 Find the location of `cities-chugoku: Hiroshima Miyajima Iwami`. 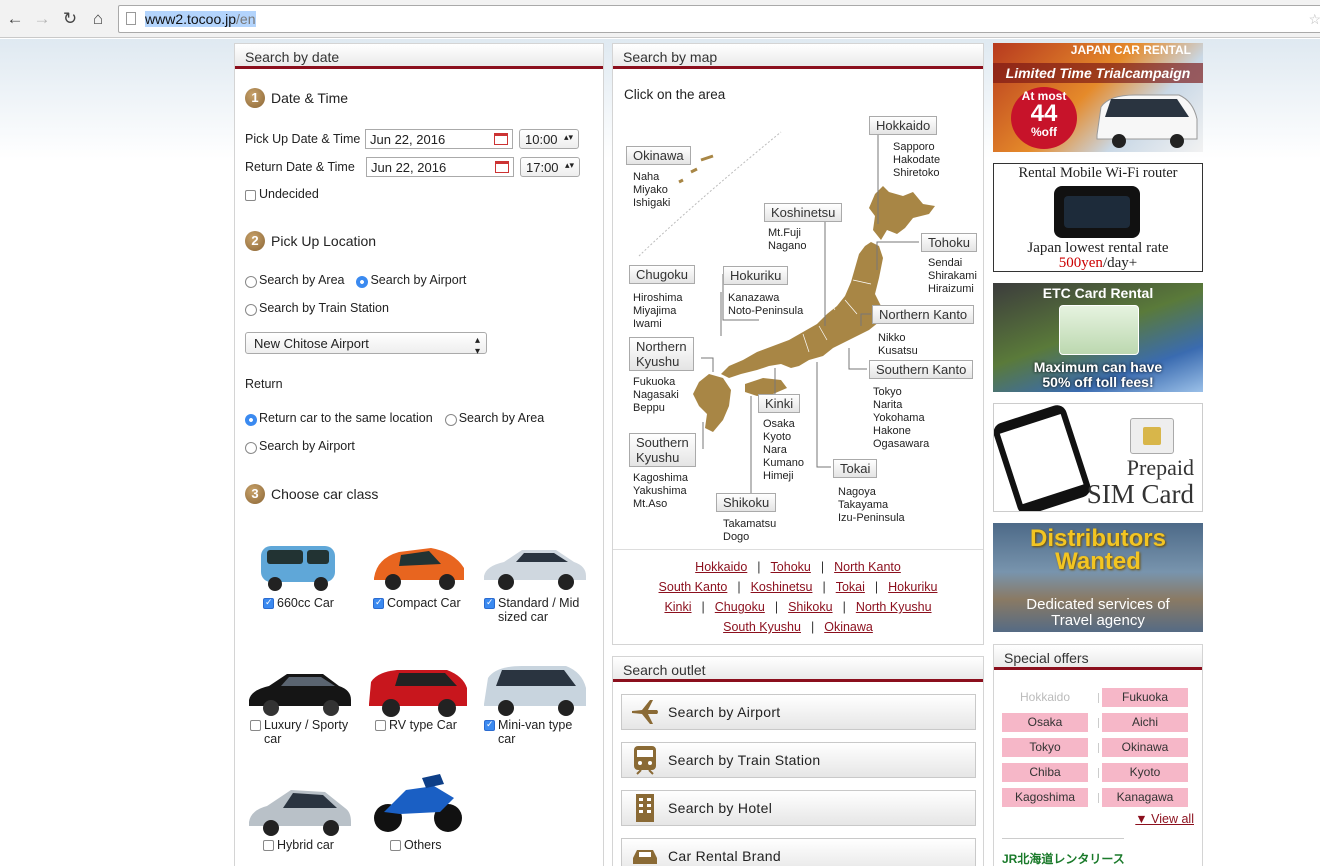

cities-chugoku: Hiroshima Miyajima Iwami is located at coordinates (658, 311).